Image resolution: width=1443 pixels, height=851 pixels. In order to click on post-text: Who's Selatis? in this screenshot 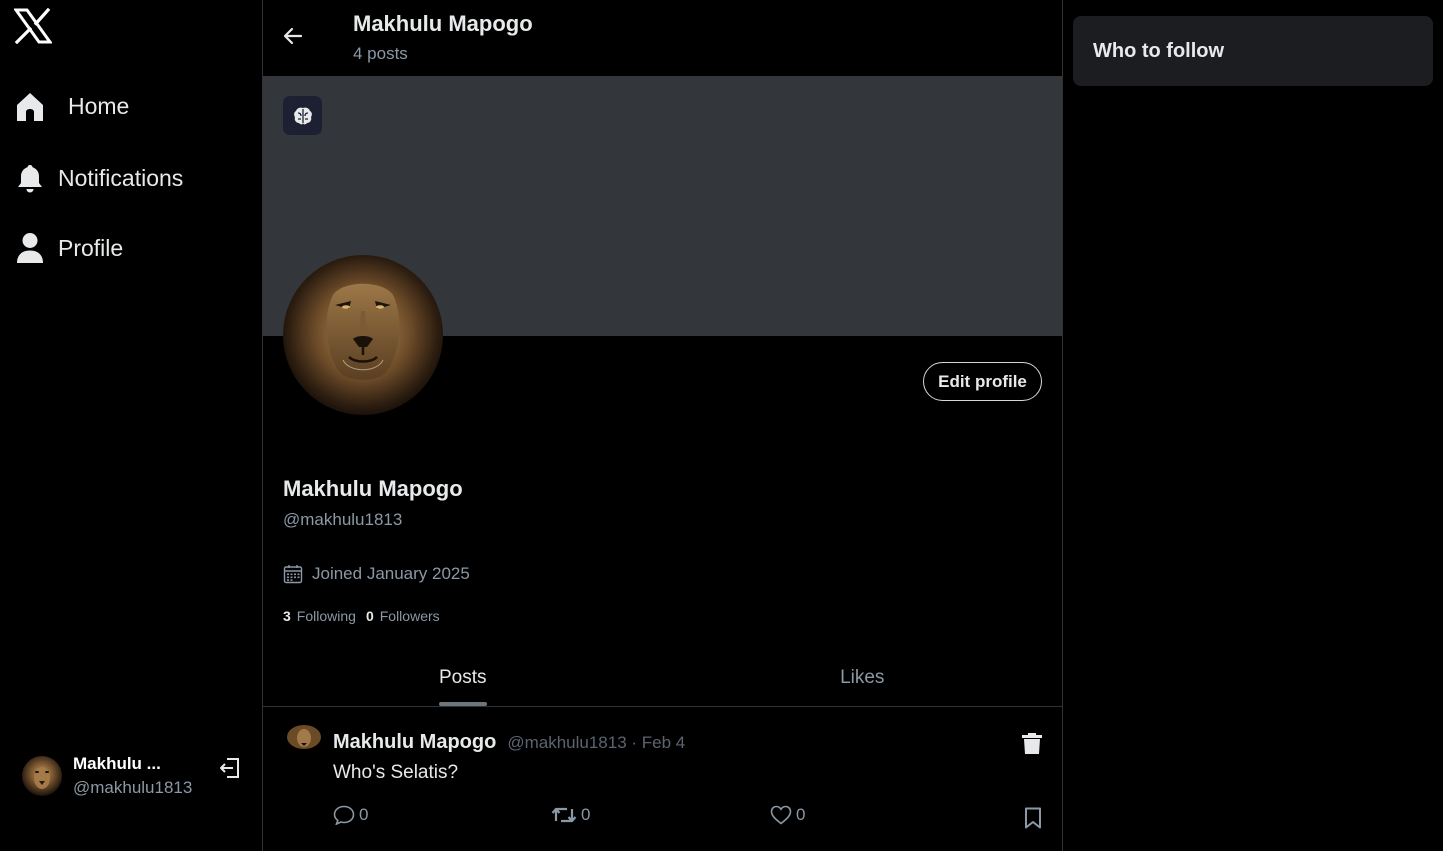, I will do `click(396, 772)`.